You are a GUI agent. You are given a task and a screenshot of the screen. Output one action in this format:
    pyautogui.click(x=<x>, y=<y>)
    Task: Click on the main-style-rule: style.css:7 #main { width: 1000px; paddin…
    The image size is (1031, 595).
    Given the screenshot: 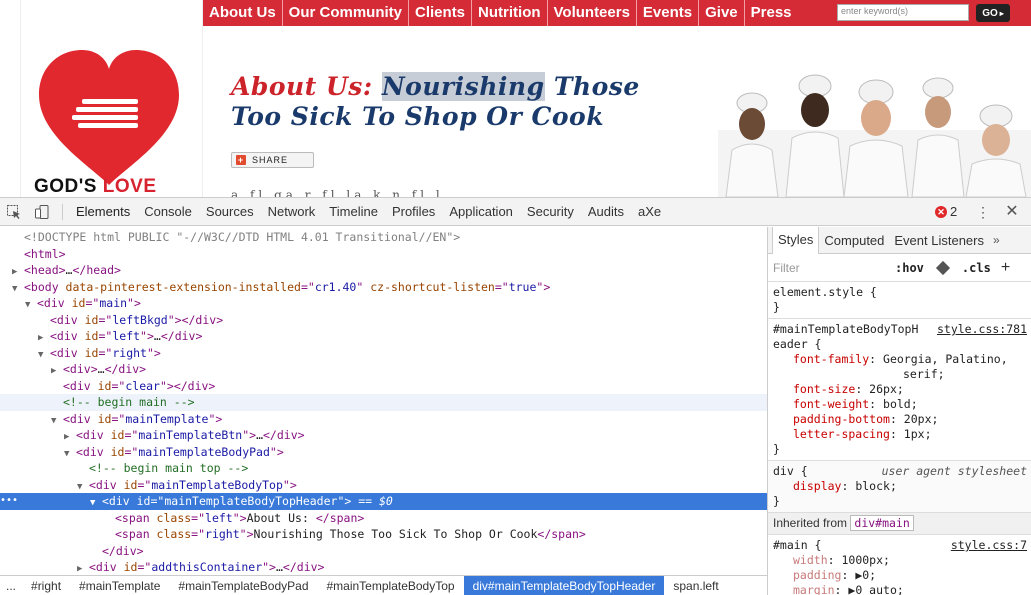 What is the action you would take?
    pyautogui.click(x=899, y=565)
    